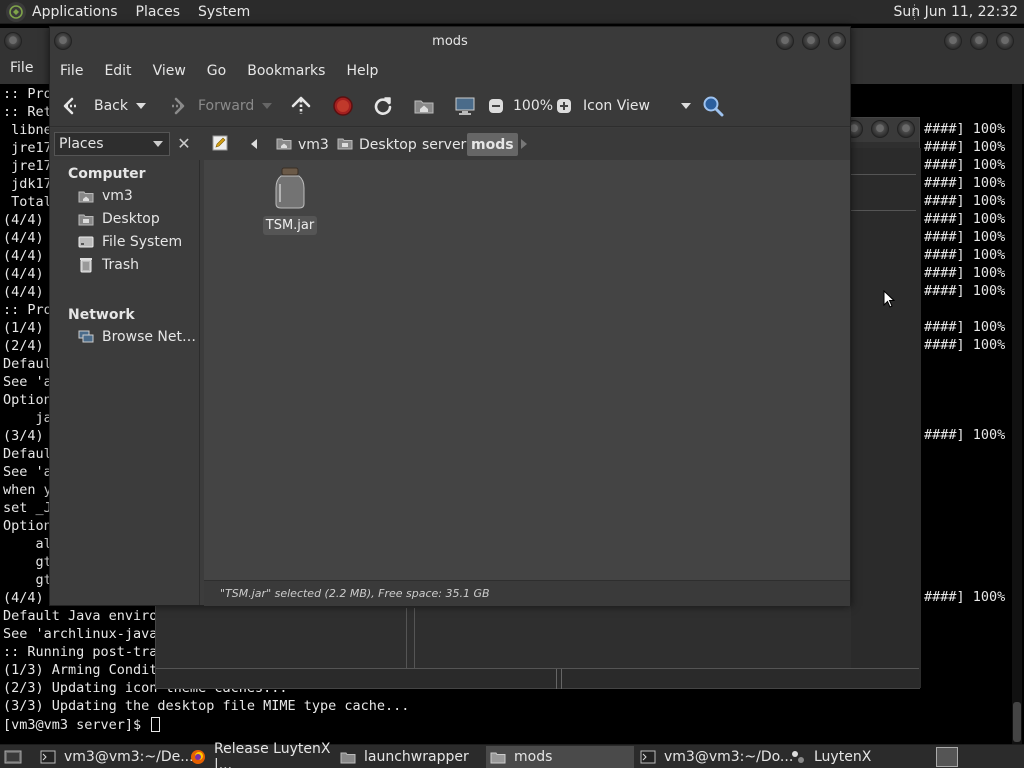  I want to click on terminal-cursor, so click(156, 724).